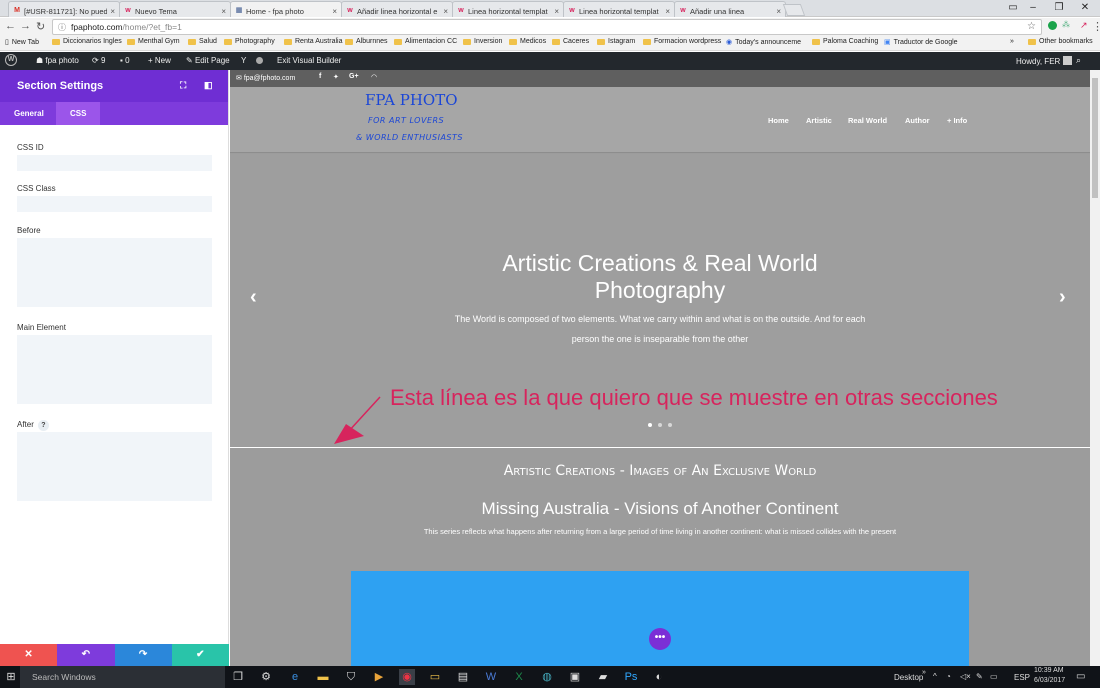  I want to click on excel-icon: X, so click(519, 677).